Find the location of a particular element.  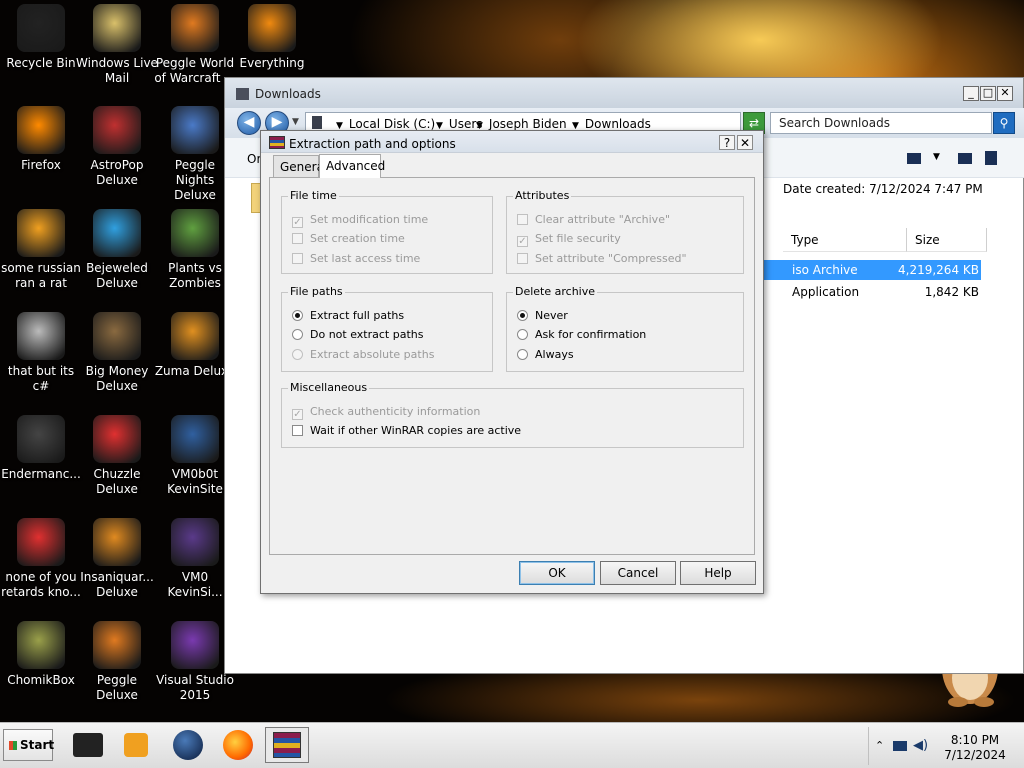

drive-icon is located at coordinates (317, 122).